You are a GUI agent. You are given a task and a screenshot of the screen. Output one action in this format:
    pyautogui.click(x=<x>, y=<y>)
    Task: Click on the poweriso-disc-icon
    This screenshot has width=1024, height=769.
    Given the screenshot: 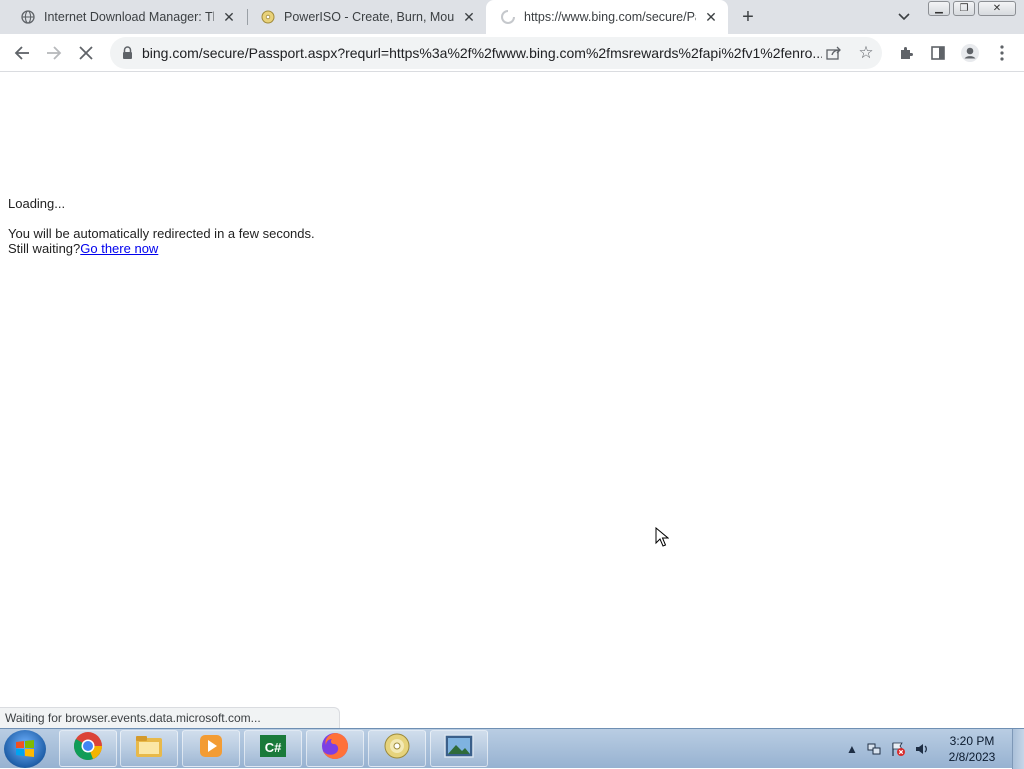 What is the action you would take?
    pyautogui.click(x=397, y=748)
    